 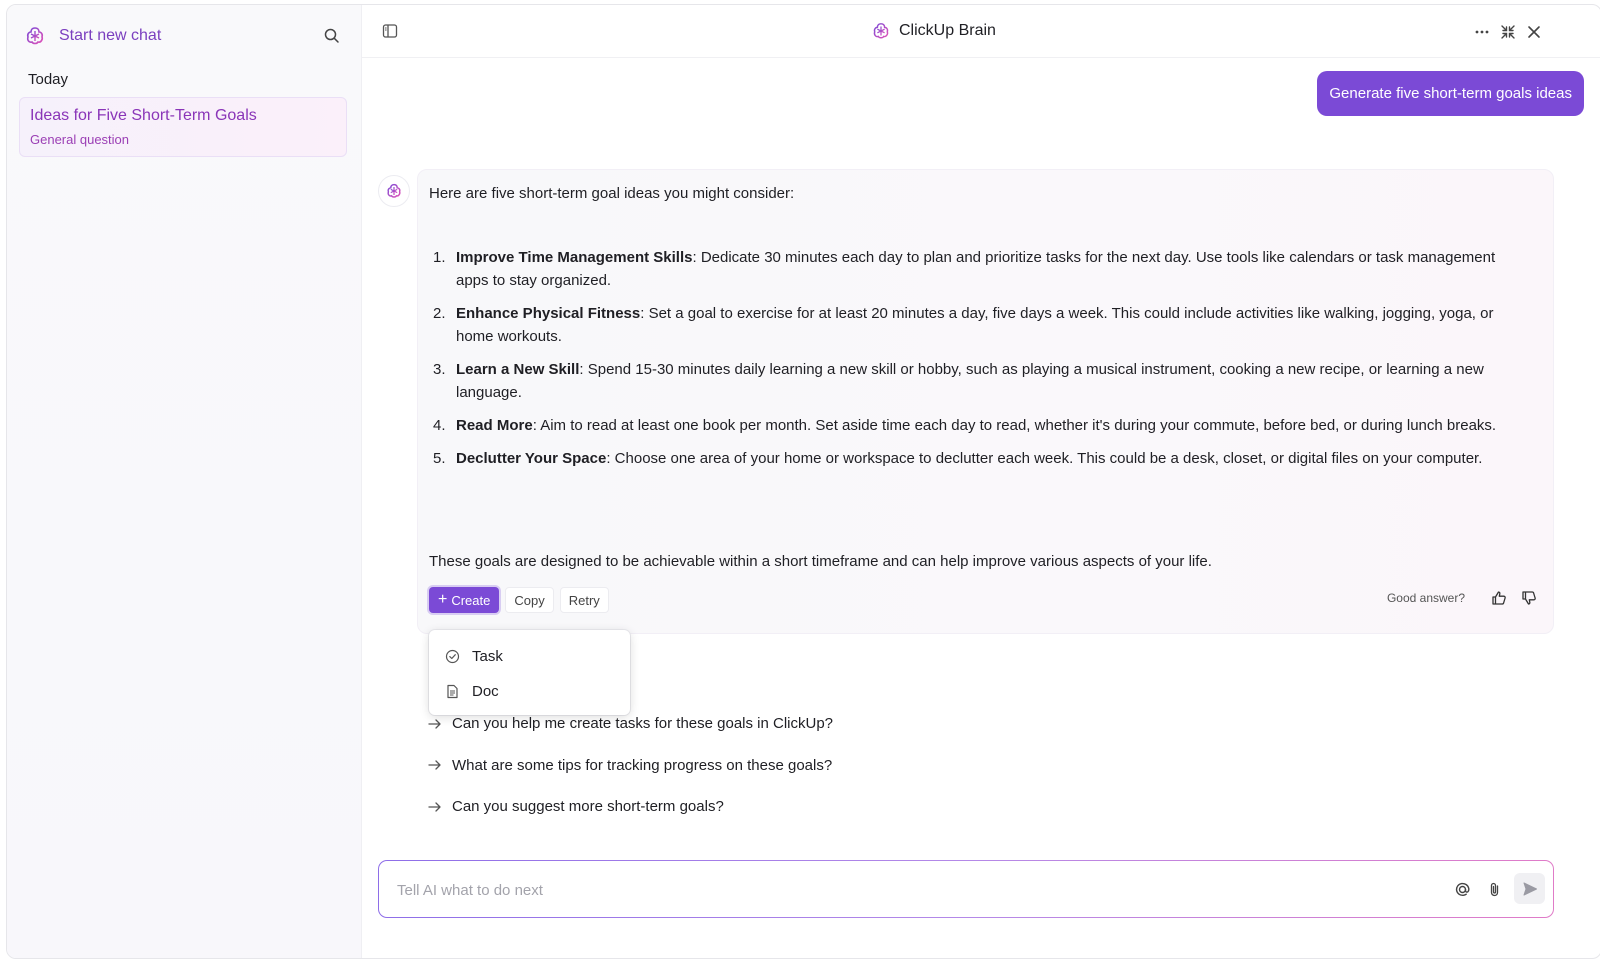 What do you see at coordinates (529, 600) in the screenshot?
I see `copy-button: Copy` at bounding box center [529, 600].